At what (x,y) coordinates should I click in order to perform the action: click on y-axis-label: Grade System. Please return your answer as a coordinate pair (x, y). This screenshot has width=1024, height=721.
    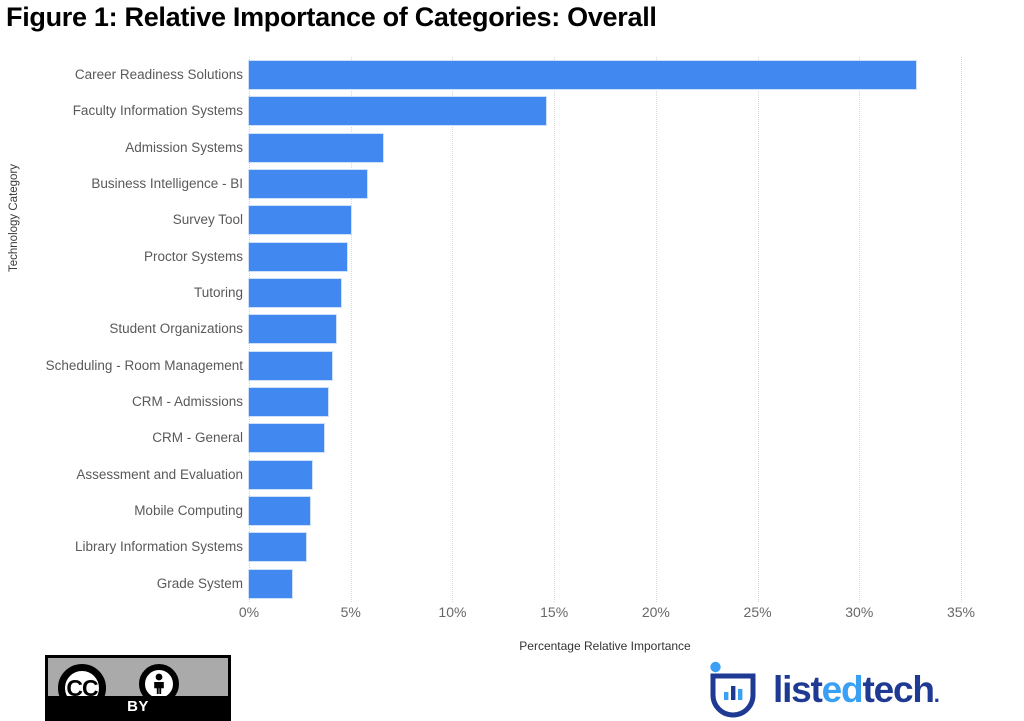
    Looking at the image, I should click on (199, 583).